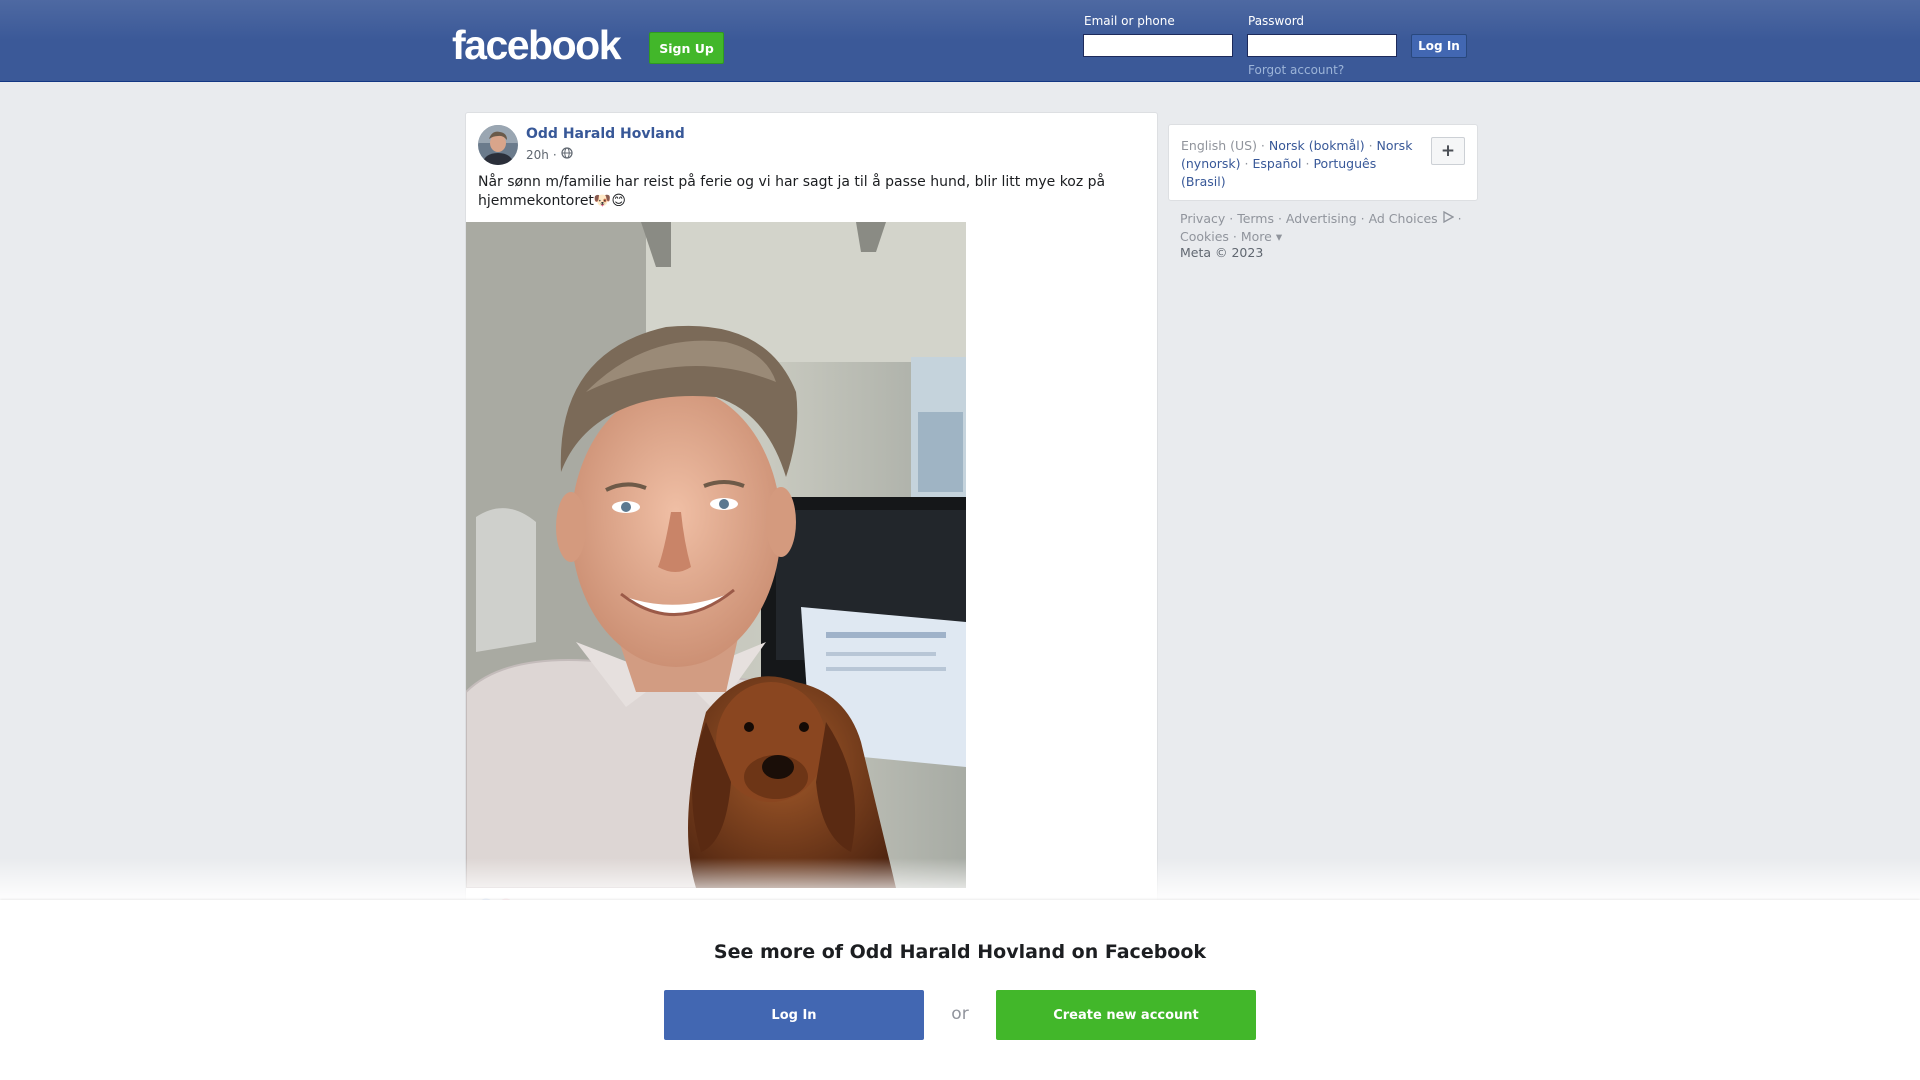  I want to click on post-meta: 20h ·, so click(549, 154).